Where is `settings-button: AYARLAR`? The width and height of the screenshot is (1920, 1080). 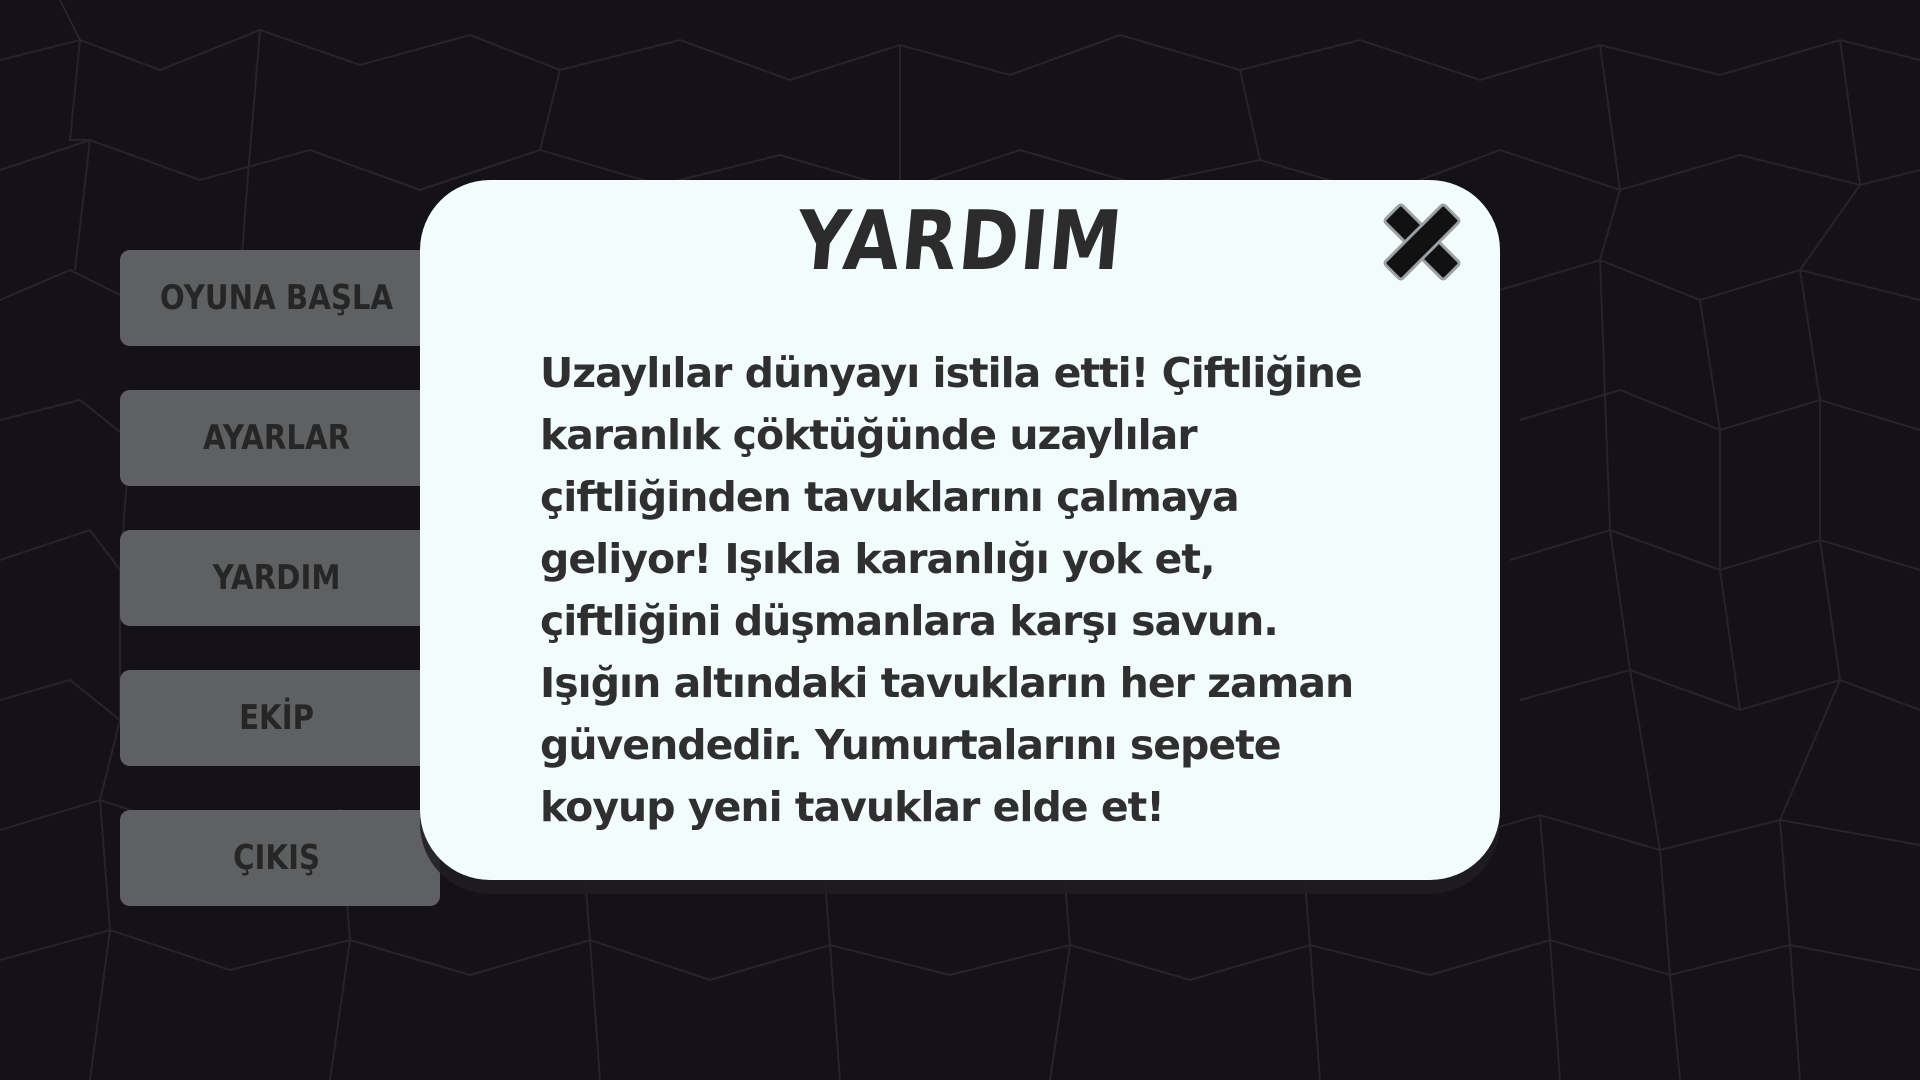 settings-button: AYARLAR is located at coordinates (280, 438).